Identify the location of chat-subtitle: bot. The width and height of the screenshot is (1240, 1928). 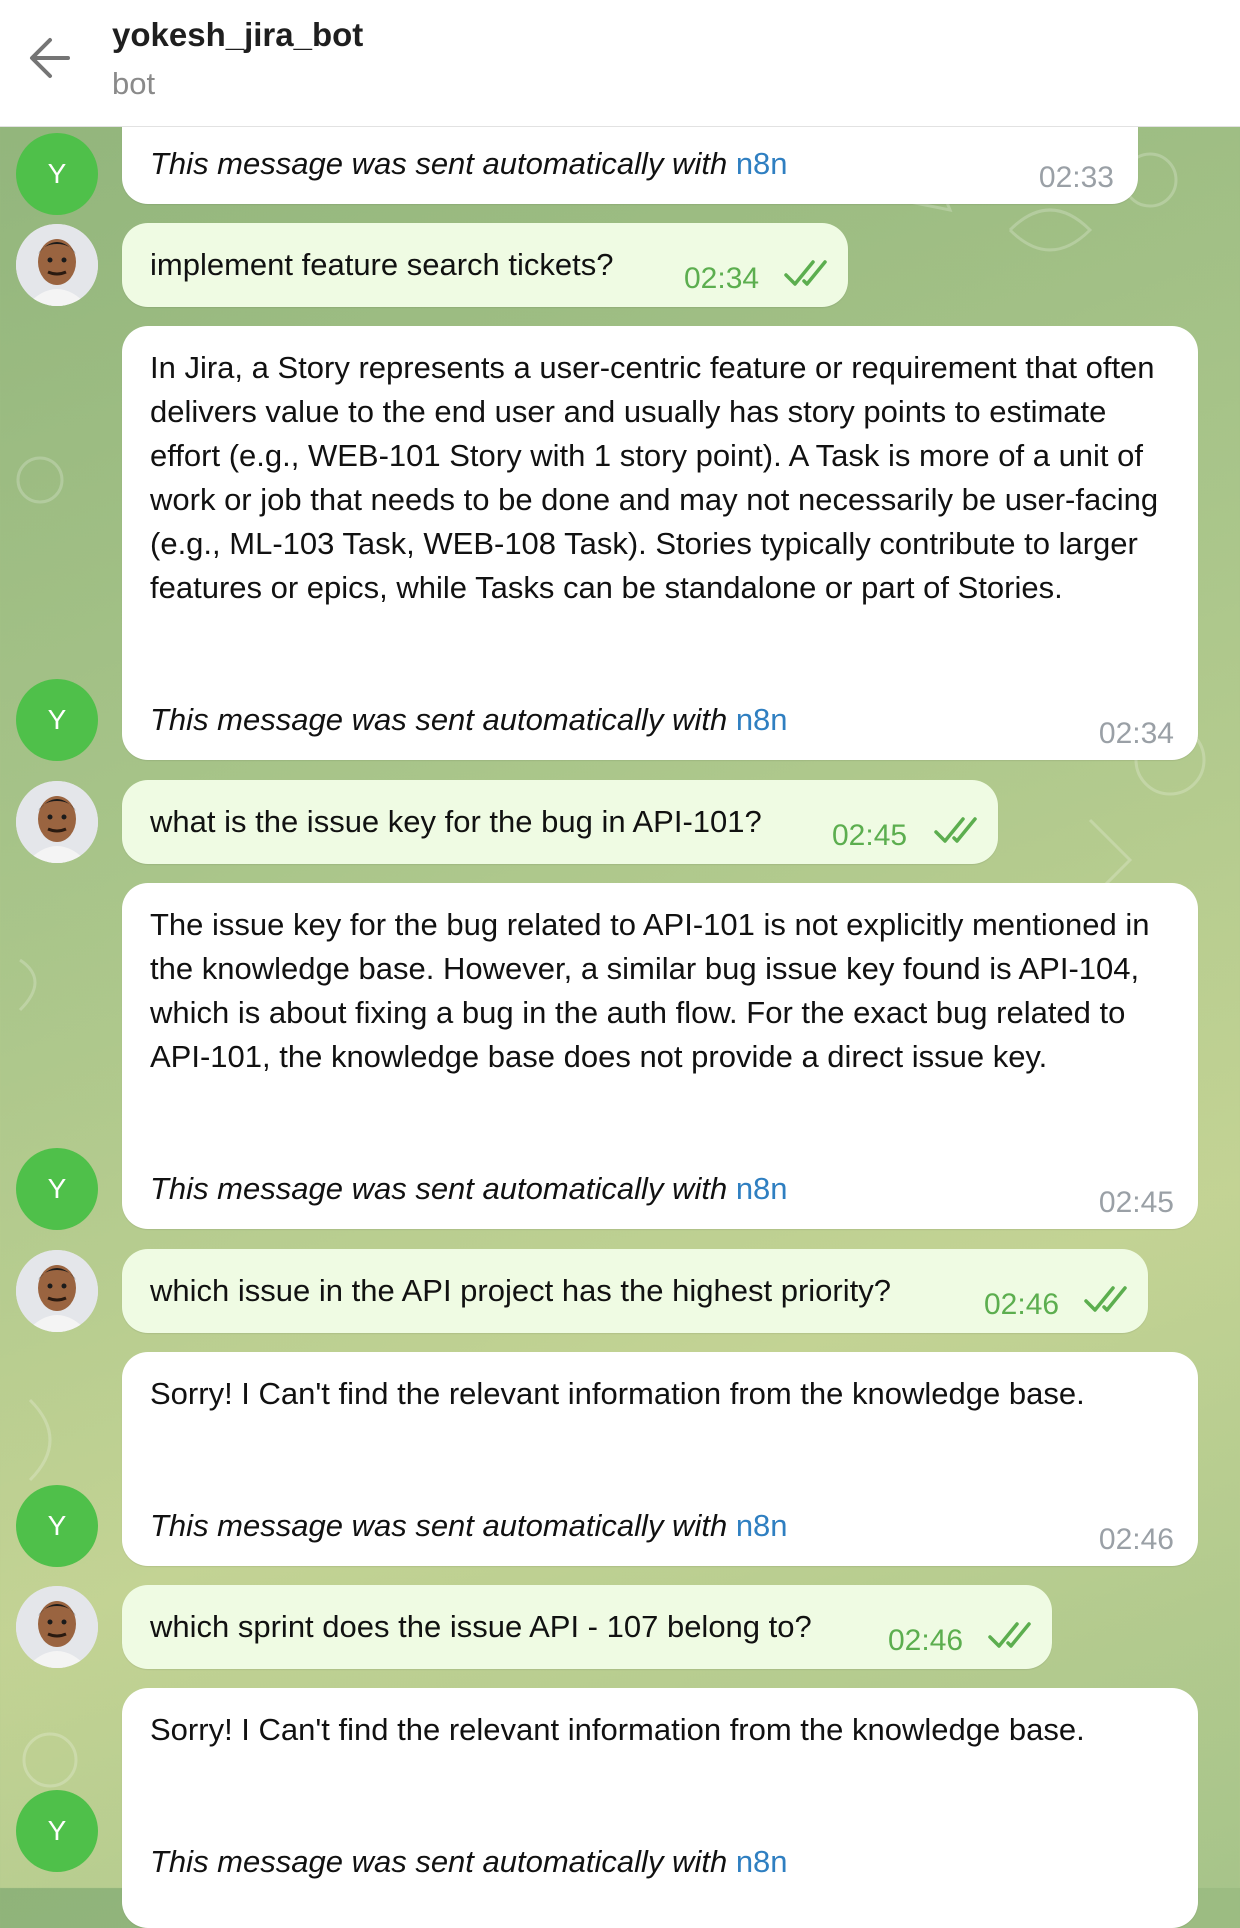
(134, 83).